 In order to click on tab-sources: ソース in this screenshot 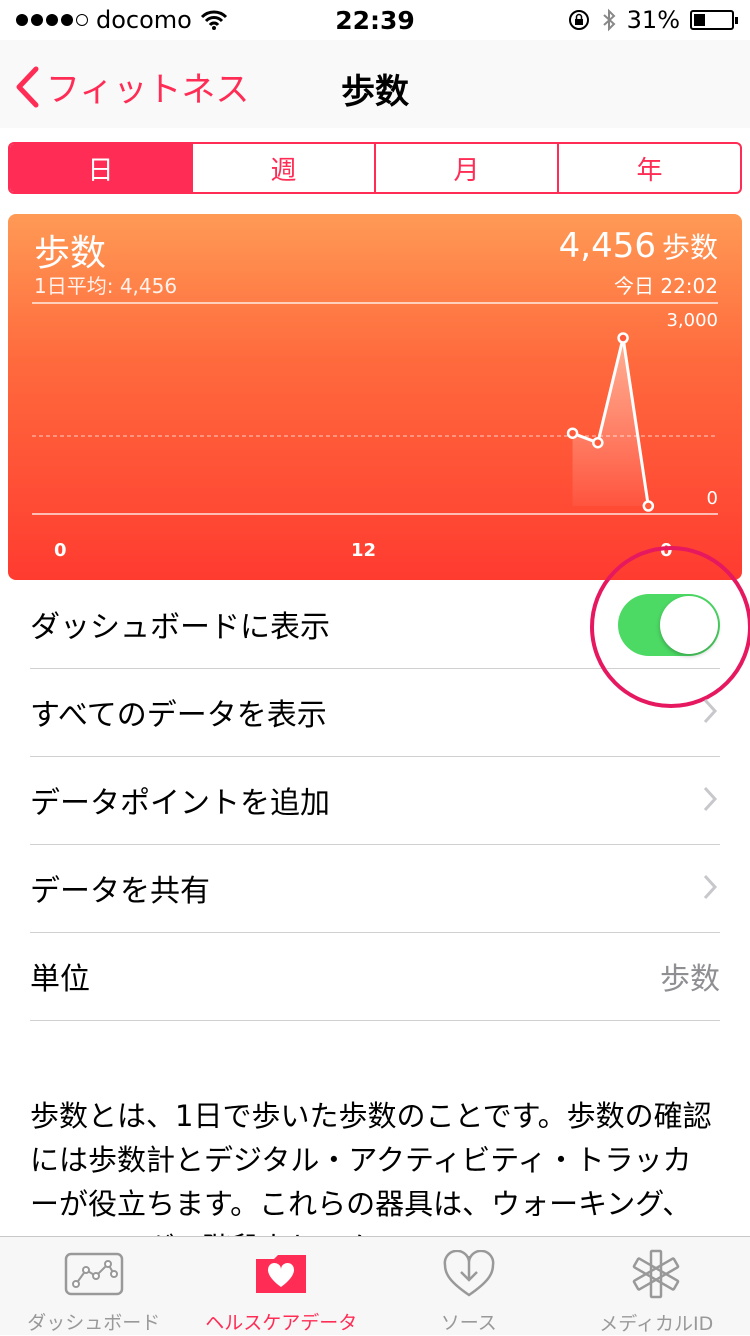, I will do `click(469, 1286)`.